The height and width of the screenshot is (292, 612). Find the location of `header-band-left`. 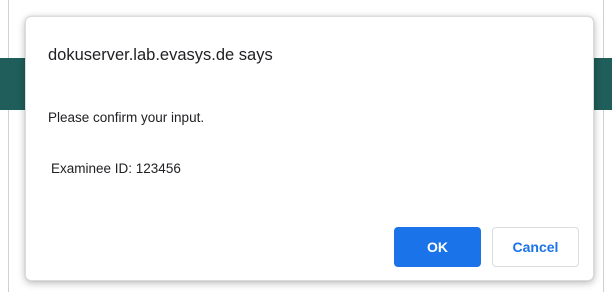

header-band-left is located at coordinates (13, 84).